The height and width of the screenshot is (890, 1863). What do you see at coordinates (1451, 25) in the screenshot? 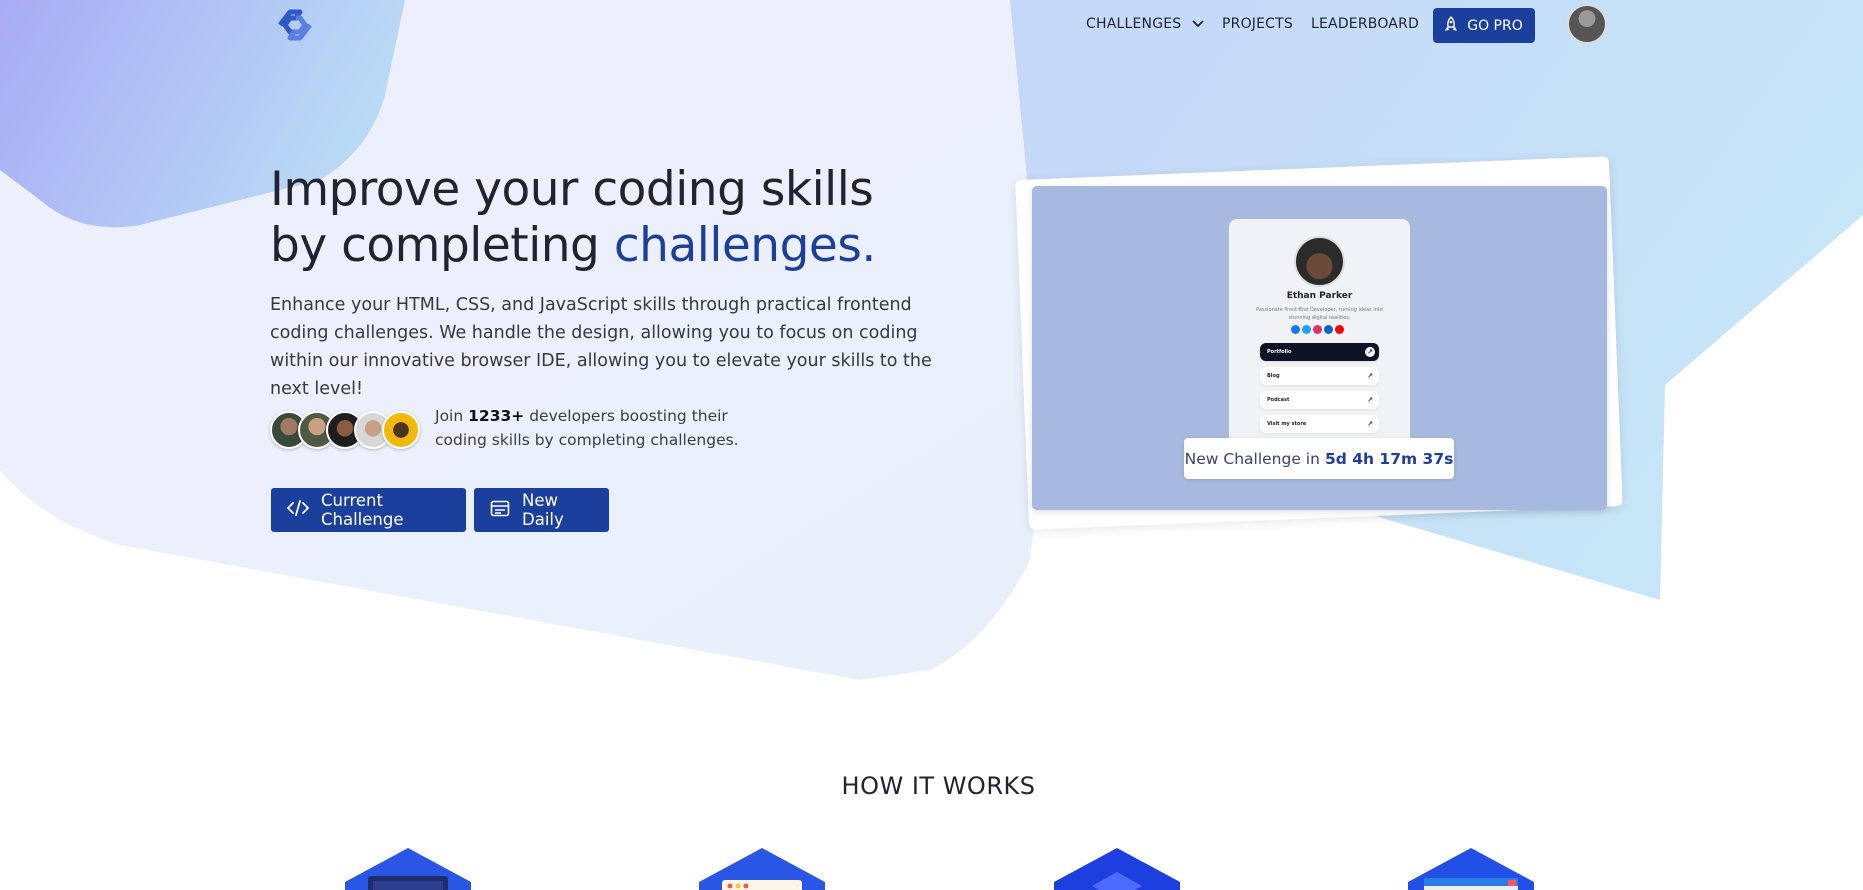
I see `rocket-icon` at bounding box center [1451, 25].